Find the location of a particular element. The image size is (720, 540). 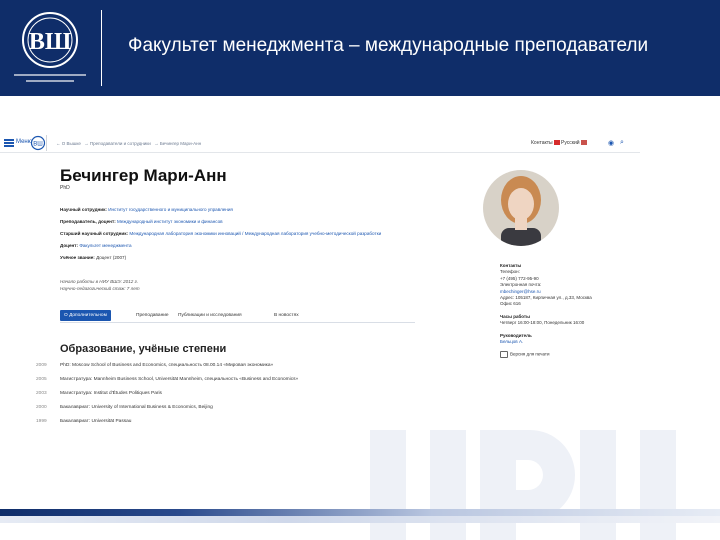

education-year: 2005 is located at coordinates (41, 379).